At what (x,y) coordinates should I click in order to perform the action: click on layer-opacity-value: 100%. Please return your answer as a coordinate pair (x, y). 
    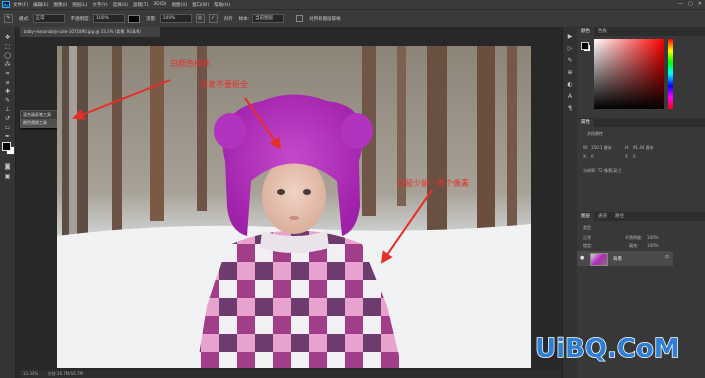
    Looking at the image, I should click on (652, 237).